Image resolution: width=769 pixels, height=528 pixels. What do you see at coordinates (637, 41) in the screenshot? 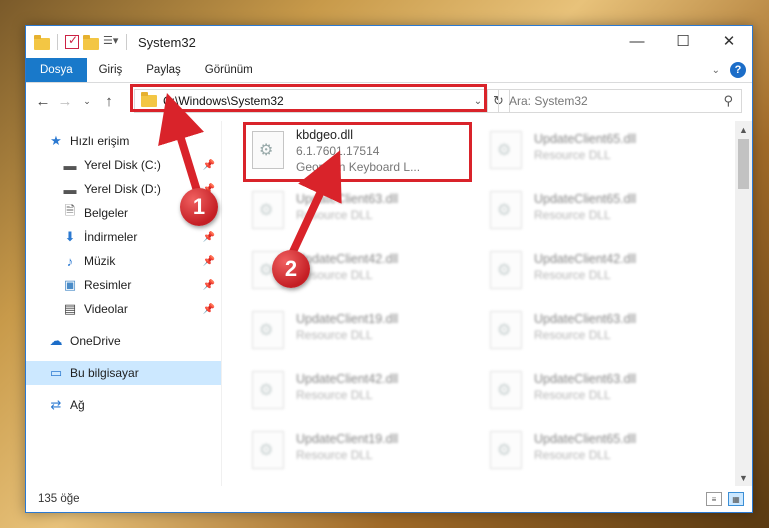
I see `minimize-button: —` at bounding box center [637, 41].